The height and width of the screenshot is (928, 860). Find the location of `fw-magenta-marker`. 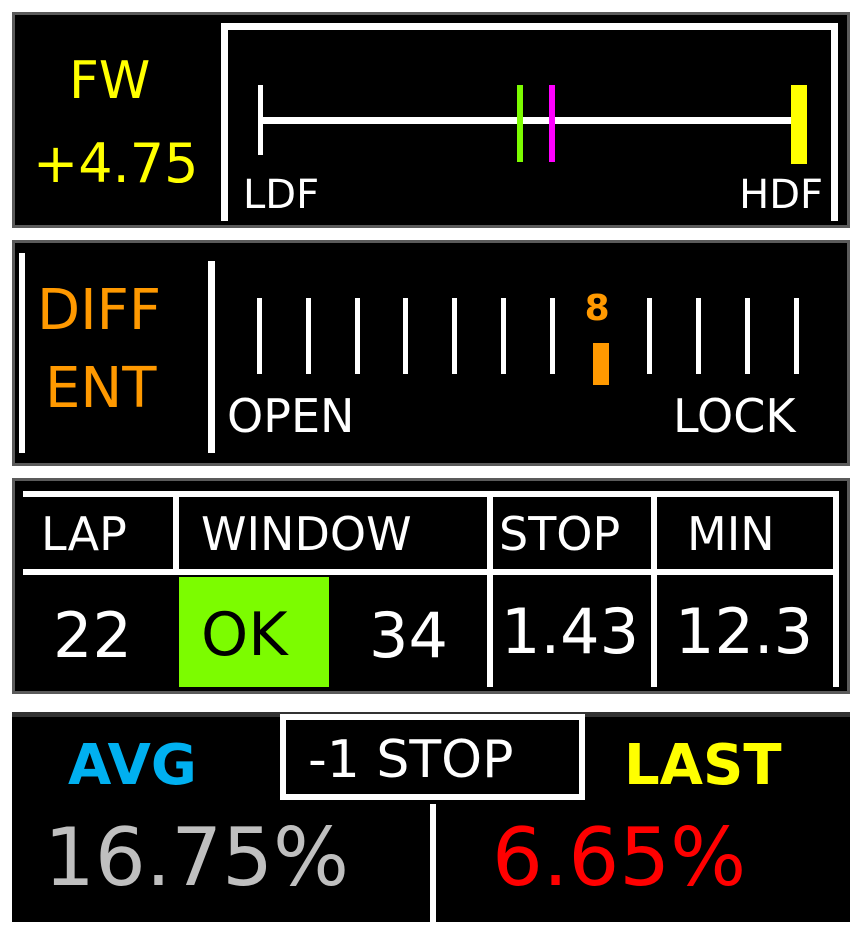

fw-magenta-marker is located at coordinates (552, 123).